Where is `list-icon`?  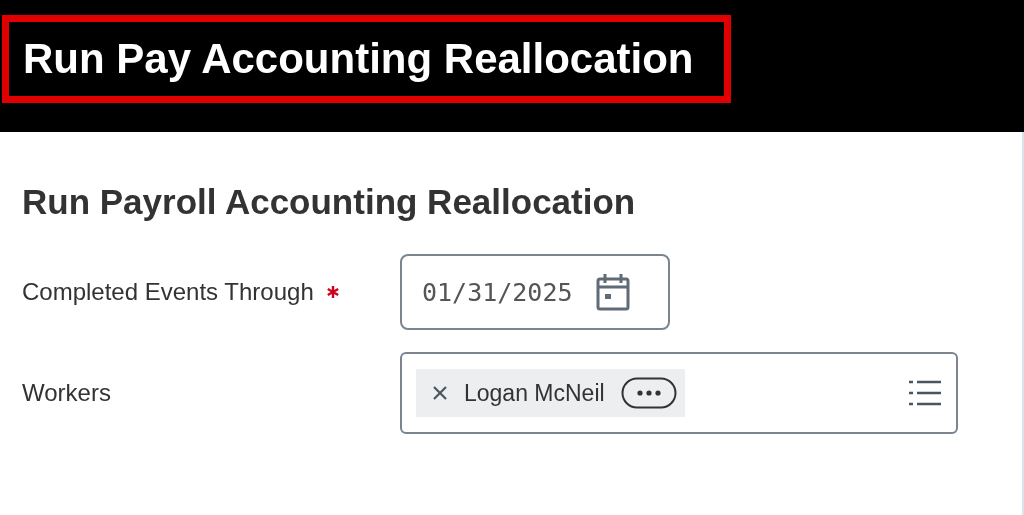
list-icon is located at coordinates (925, 393).